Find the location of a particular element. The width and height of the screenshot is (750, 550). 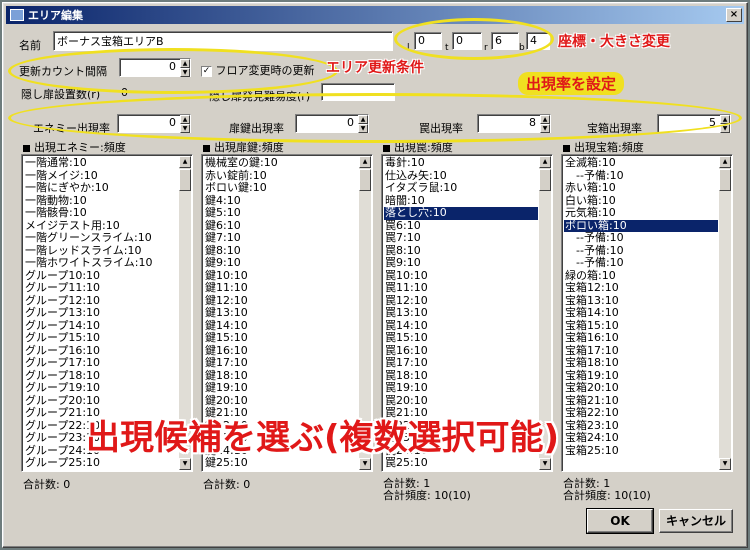

close-button: × is located at coordinates (734, 15).